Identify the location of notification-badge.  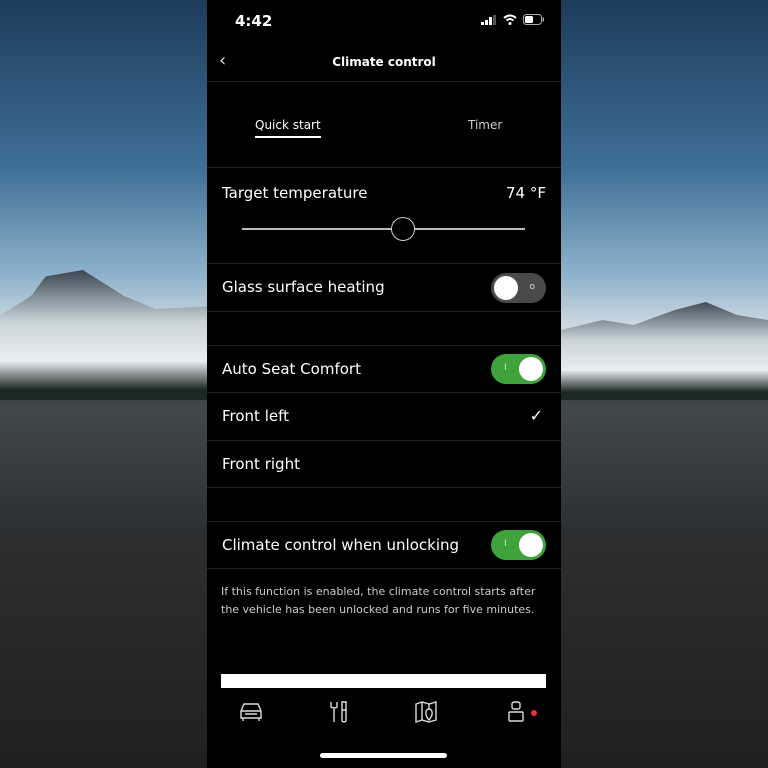
(534, 713).